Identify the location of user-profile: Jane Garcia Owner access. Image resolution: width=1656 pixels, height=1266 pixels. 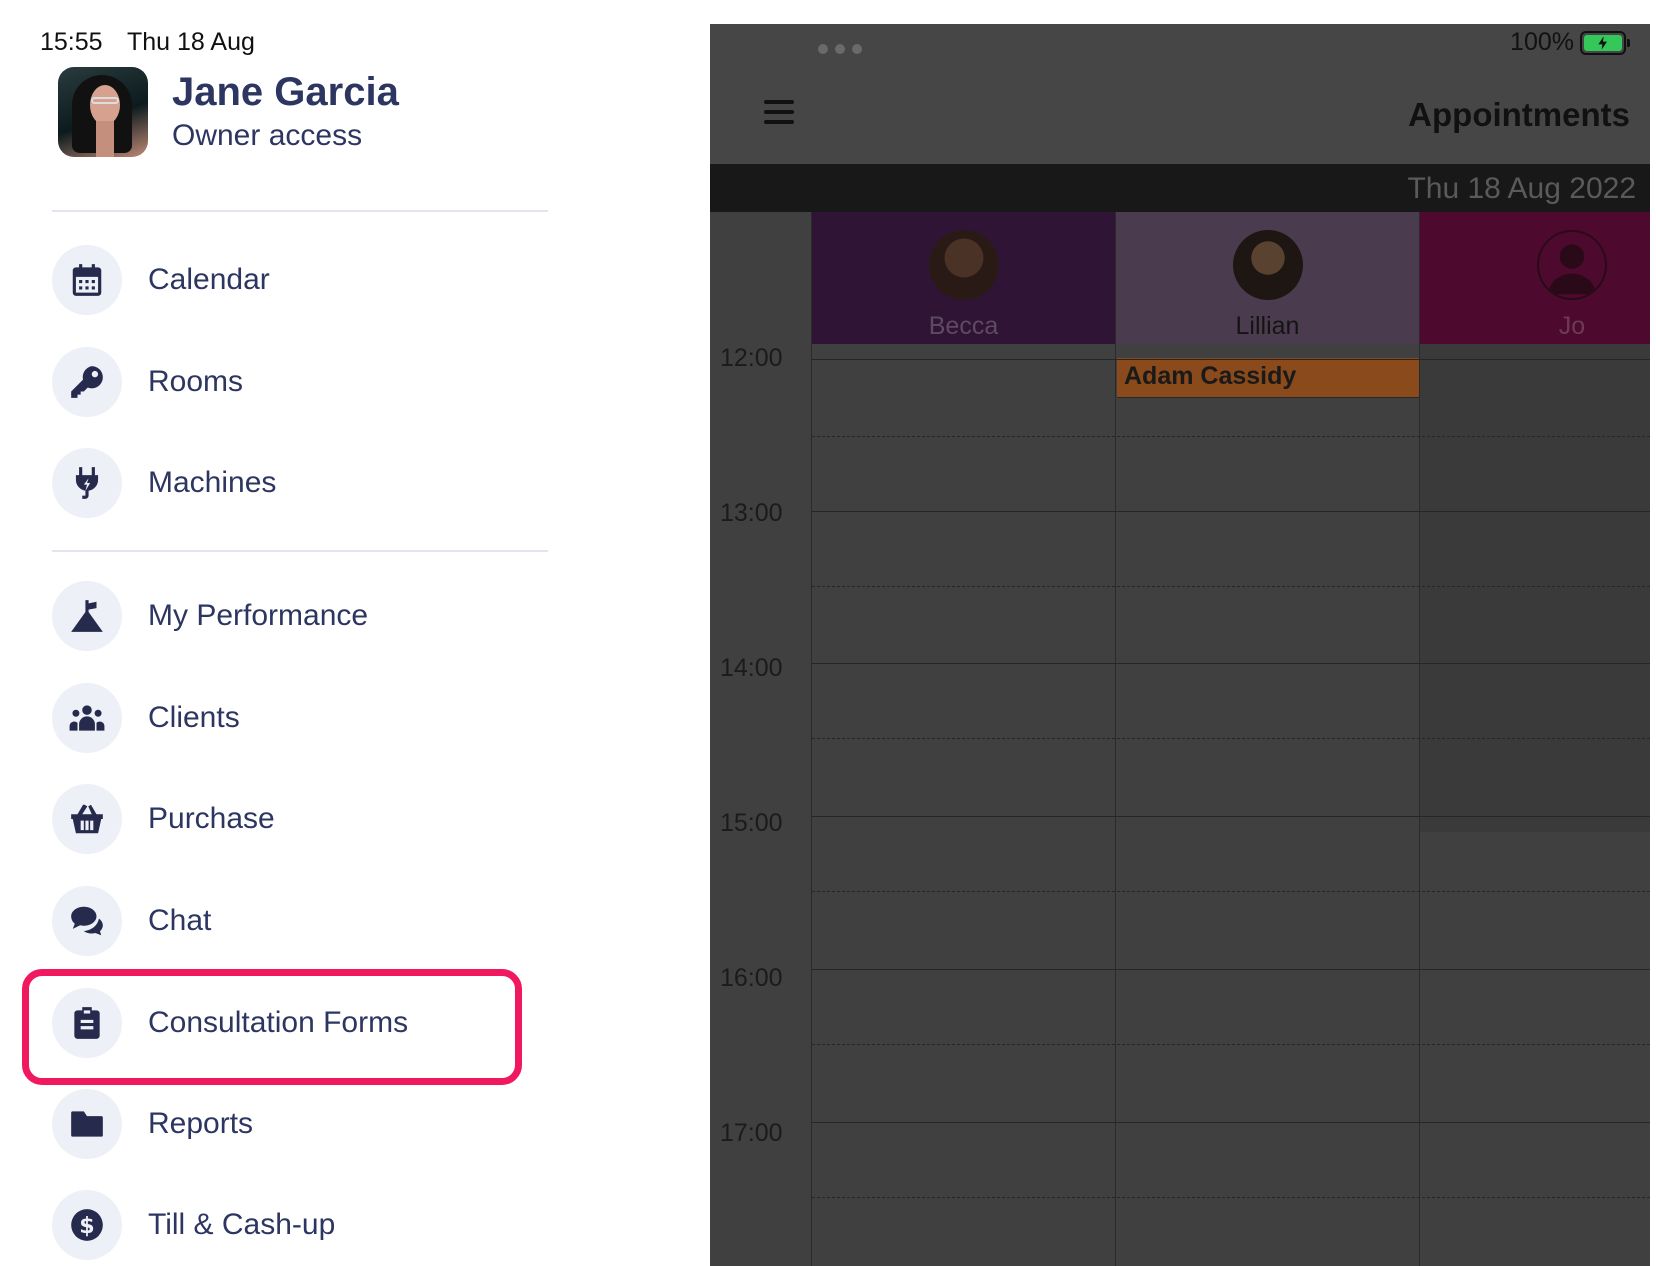
(228, 112).